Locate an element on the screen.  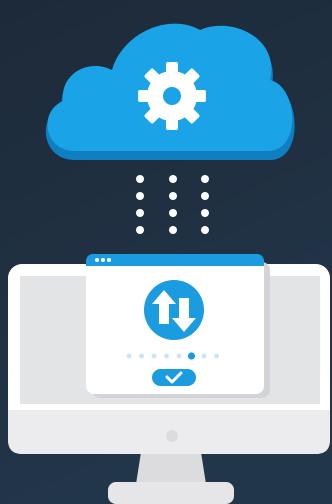
window-header is located at coordinates (175, 260).